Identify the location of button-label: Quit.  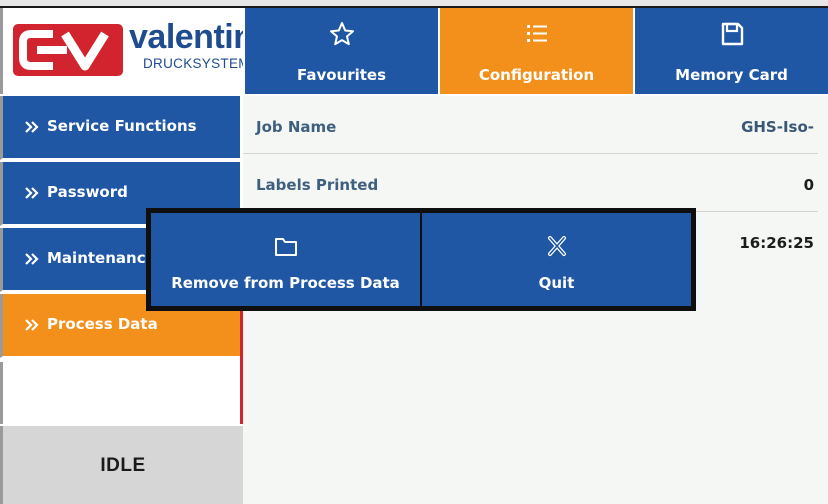
(556, 283).